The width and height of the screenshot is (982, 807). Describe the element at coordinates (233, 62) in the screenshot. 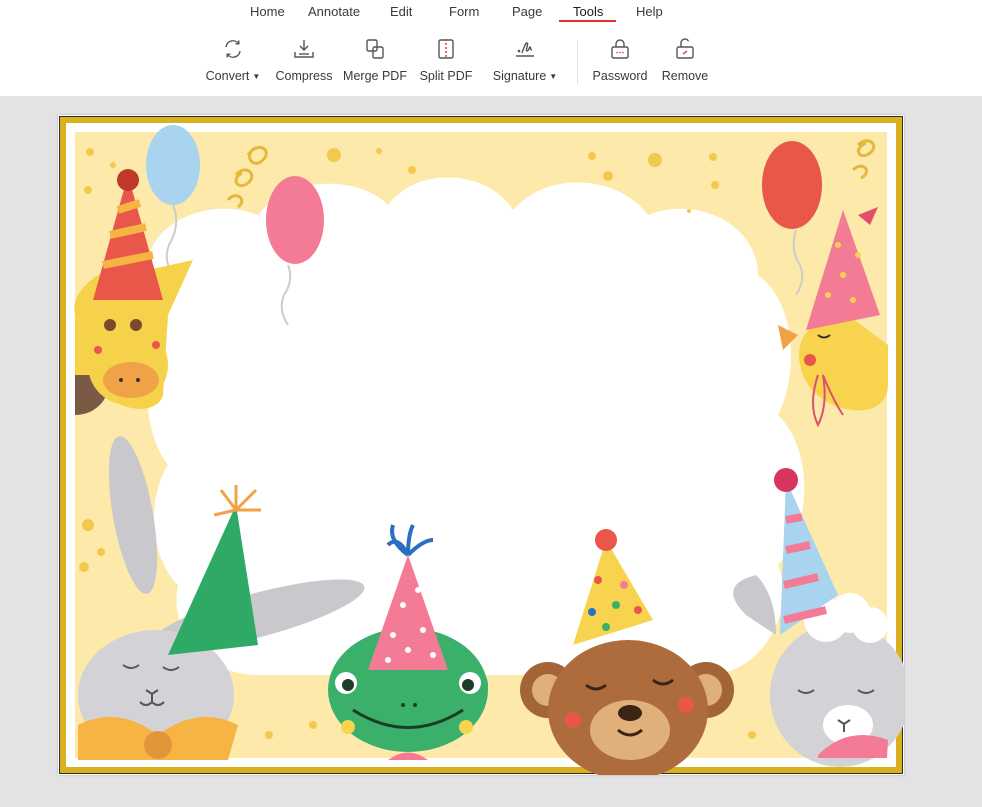

I see `convert-button: Convert ▼` at that location.